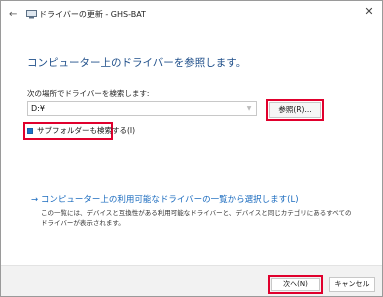  I want to click on next-button: 次へ(N), so click(295, 284).